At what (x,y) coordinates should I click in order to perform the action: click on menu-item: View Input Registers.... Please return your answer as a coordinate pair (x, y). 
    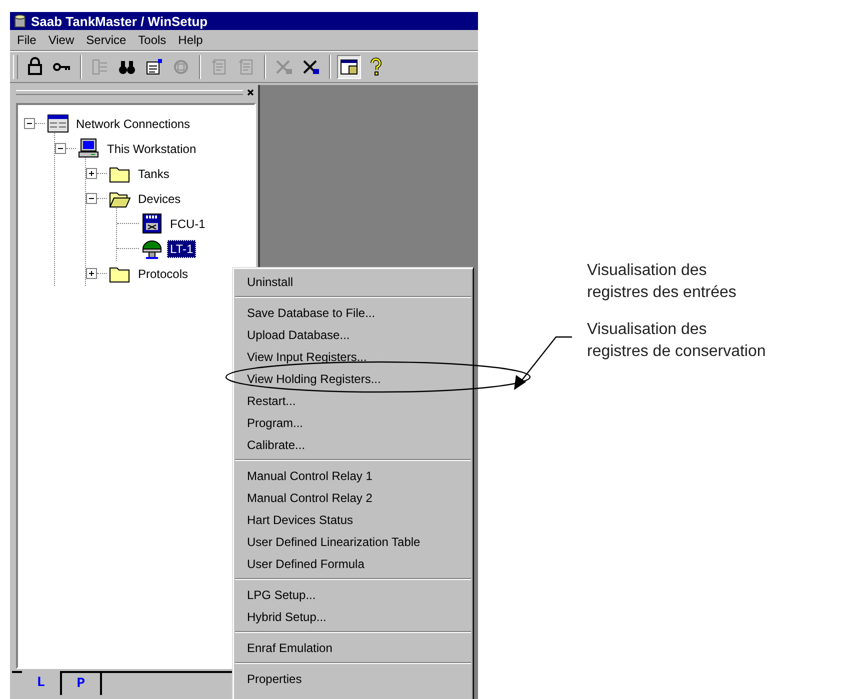
    Looking at the image, I should click on (353, 357).